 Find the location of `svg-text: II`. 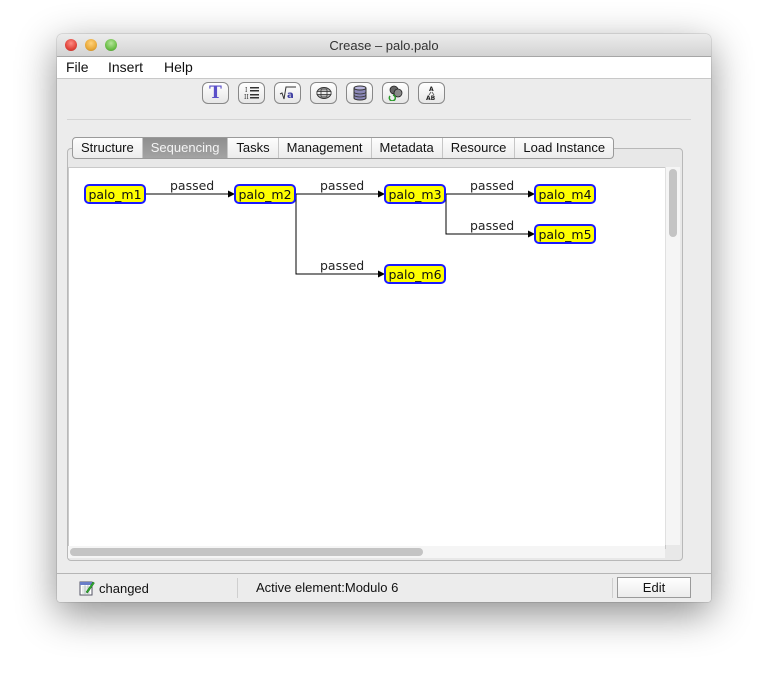

svg-text: II is located at coordinates (246, 97).